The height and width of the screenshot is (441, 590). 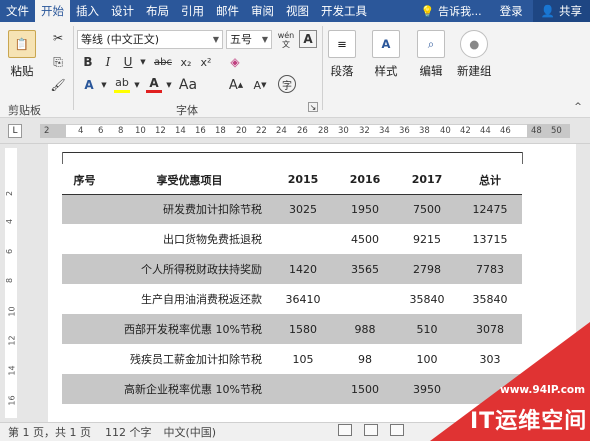 What do you see at coordinates (511, 11) in the screenshot?
I see `login-link: 登录` at bounding box center [511, 11].